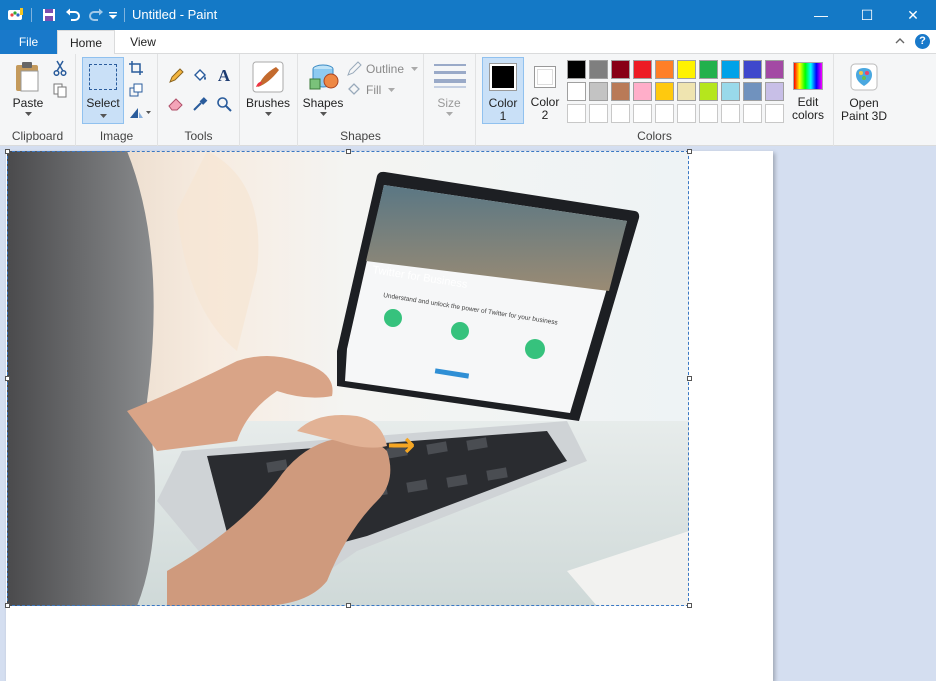  Describe the element at coordinates (900, 41) in the screenshot. I see `collapse-ribbon-icon` at that location.